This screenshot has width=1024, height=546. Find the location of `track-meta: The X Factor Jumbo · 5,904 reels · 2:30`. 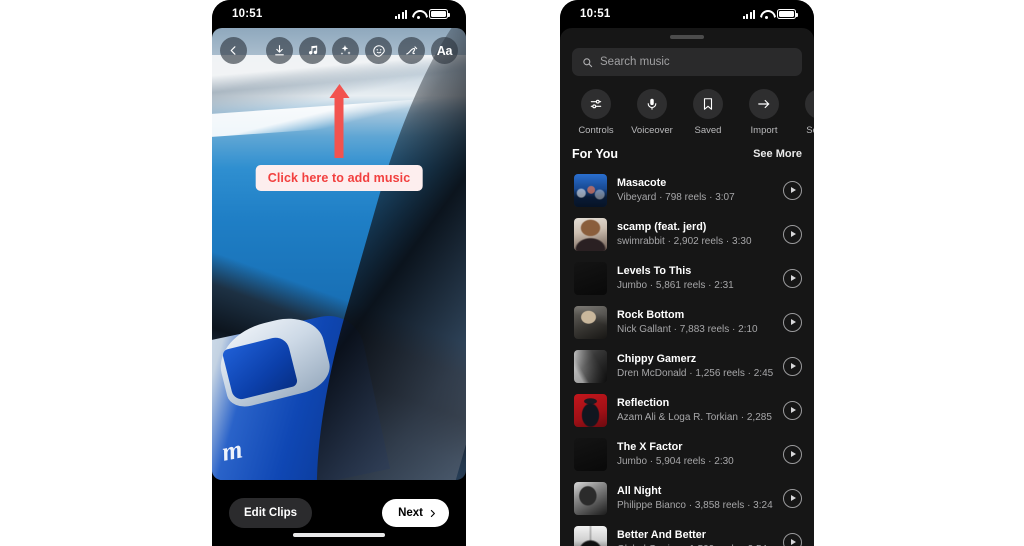

track-meta: The X Factor Jumbo · 5,904 reels · 2:30 is located at coordinates (695, 454).